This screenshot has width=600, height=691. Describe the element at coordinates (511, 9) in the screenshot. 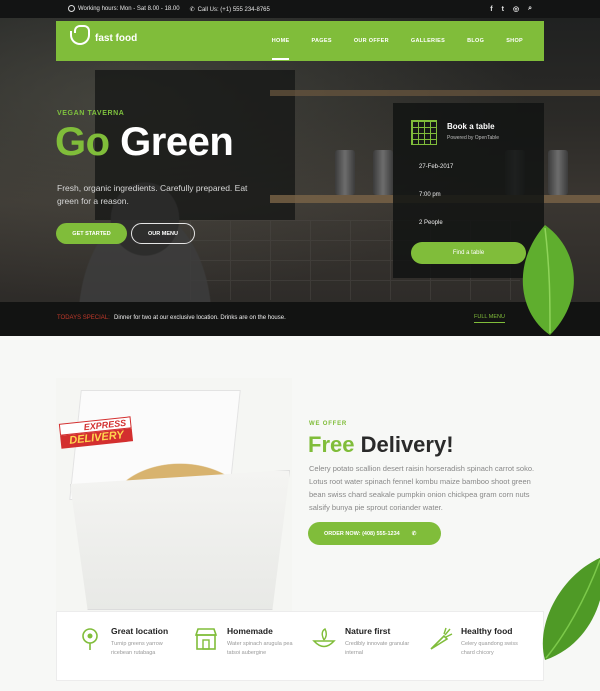

I see `social-links: f t ◎ ⌕` at that location.